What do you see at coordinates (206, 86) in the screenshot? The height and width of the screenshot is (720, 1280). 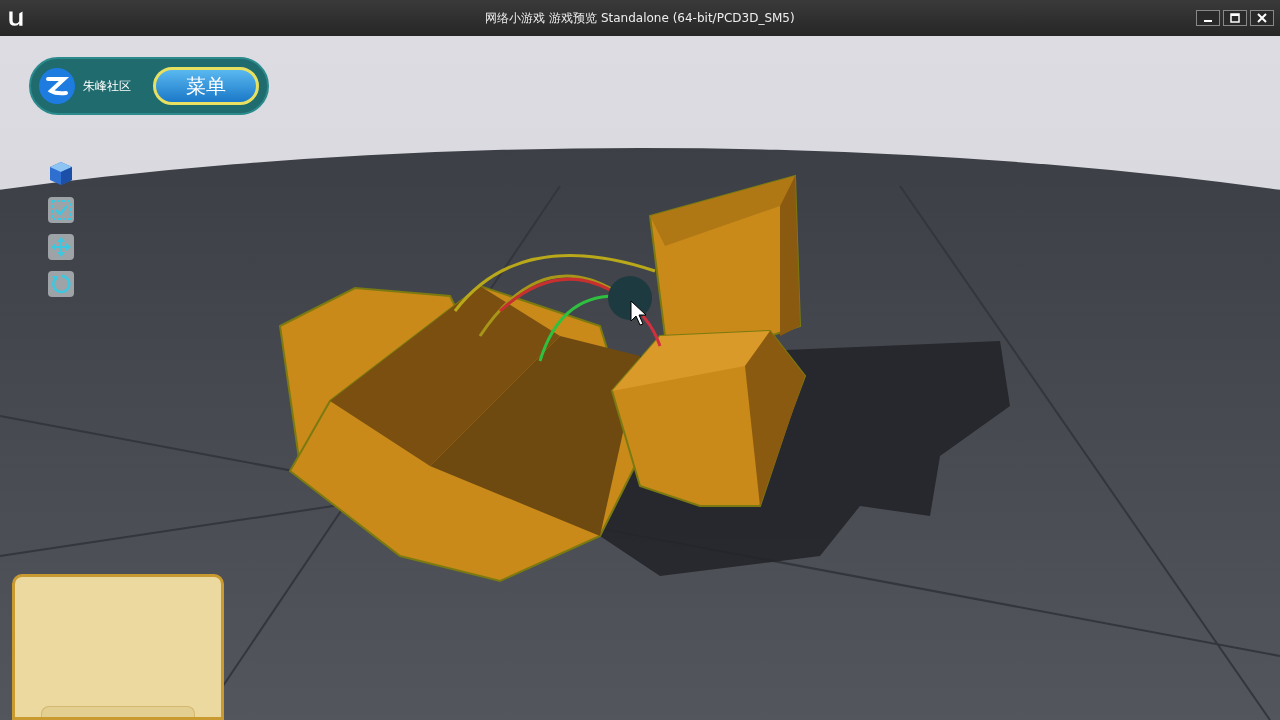 I see `menu-button: 菜单` at bounding box center [206, 86].